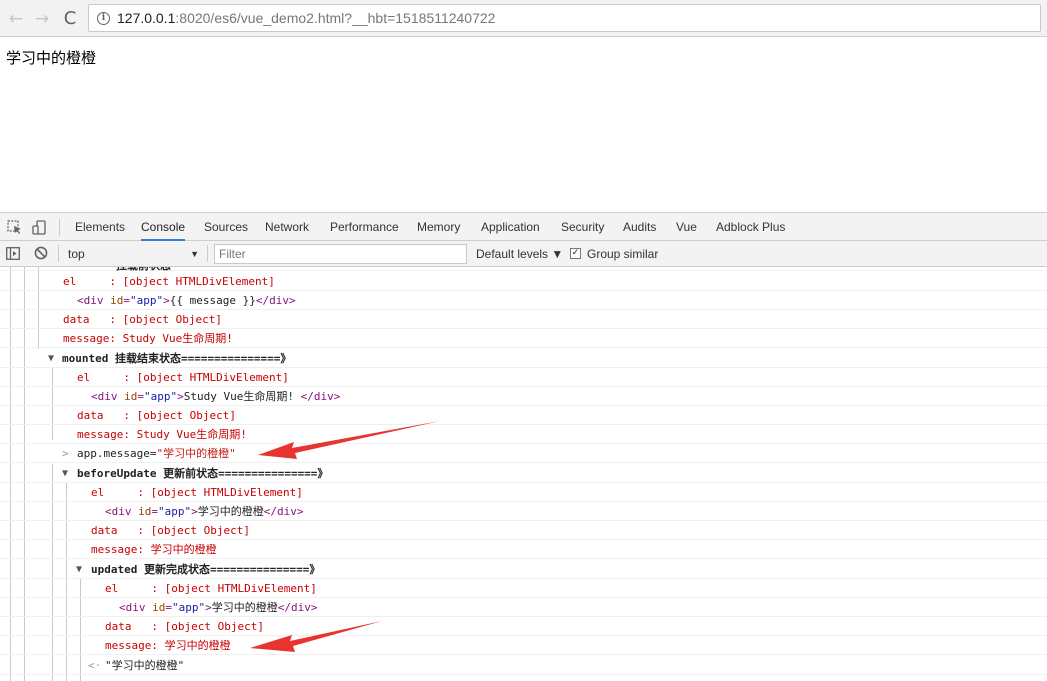 The height and width of the screenshot is (681, 1047). I want to click on log-levels-dropdown: Default levels ▼, so click(519, 254).